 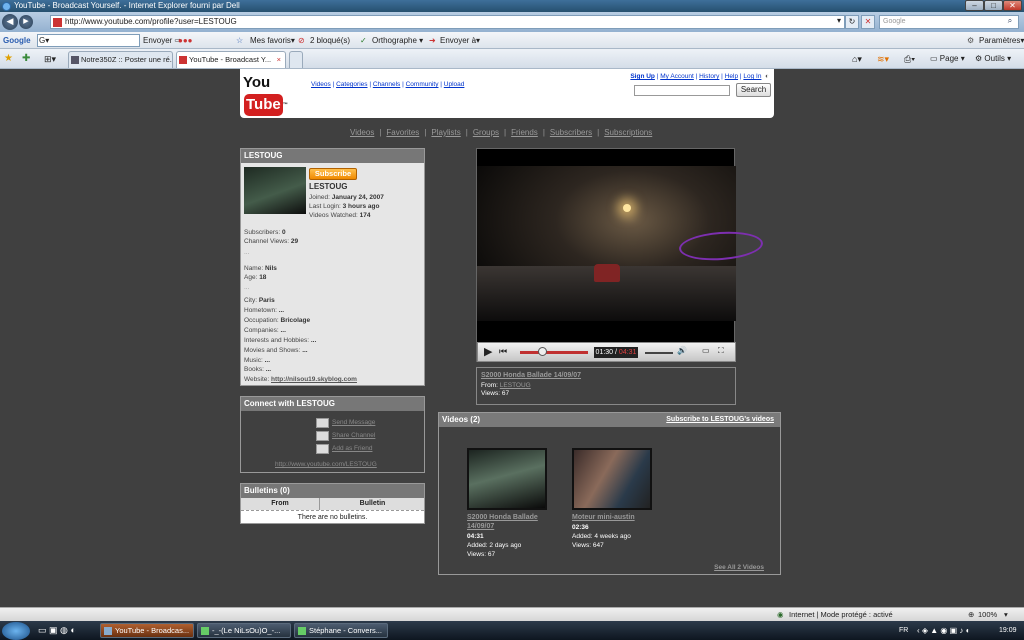 What do you see at coordinates (1010, 22) in the screenshot?
I see `search-icon: ⌕` at bounding box center [1010, 22].